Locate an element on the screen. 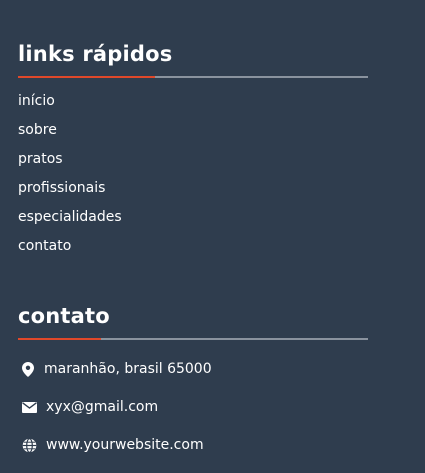 This screenshot has width=425, height=473. quick-links-title-accent is located at coordinates (86, 77).